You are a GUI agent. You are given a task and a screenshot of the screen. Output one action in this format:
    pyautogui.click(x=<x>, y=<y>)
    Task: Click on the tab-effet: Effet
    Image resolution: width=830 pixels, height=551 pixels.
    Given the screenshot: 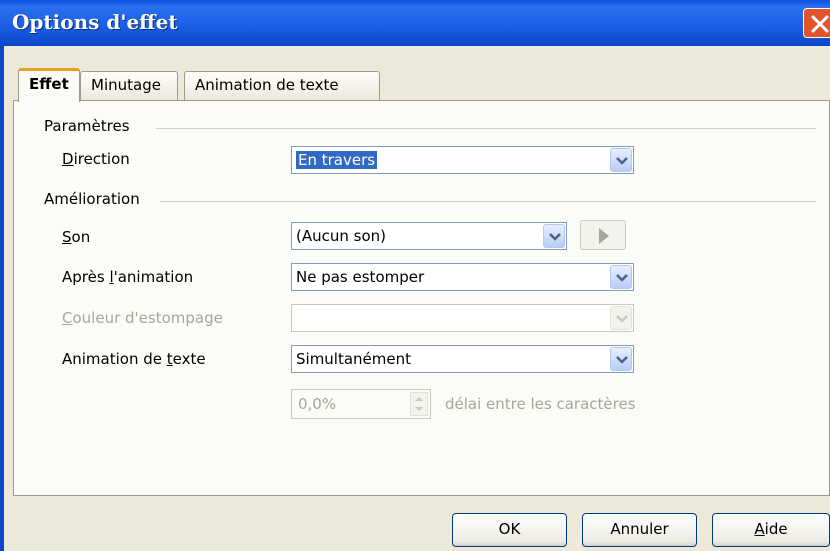 What is the action you would take?
    pyautogui.click(x=49, y=85)
    